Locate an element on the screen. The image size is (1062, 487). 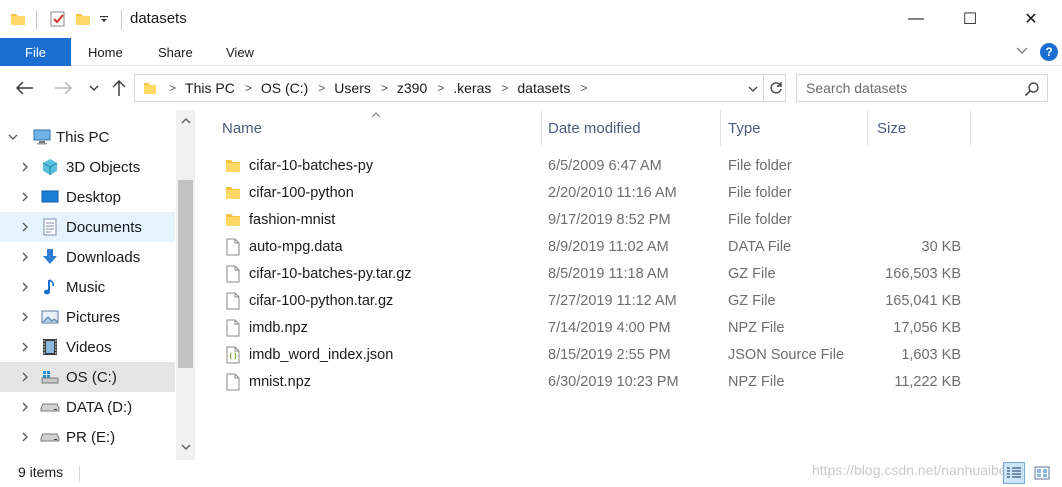
large-icons-view-icon is located at coordinates (1042, 473).